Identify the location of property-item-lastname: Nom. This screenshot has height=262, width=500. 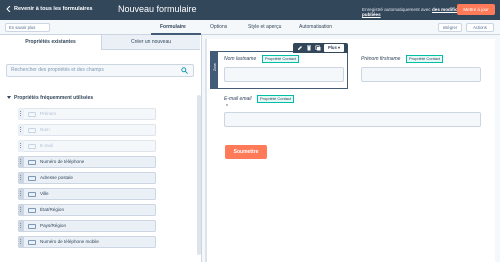
(87, 130).